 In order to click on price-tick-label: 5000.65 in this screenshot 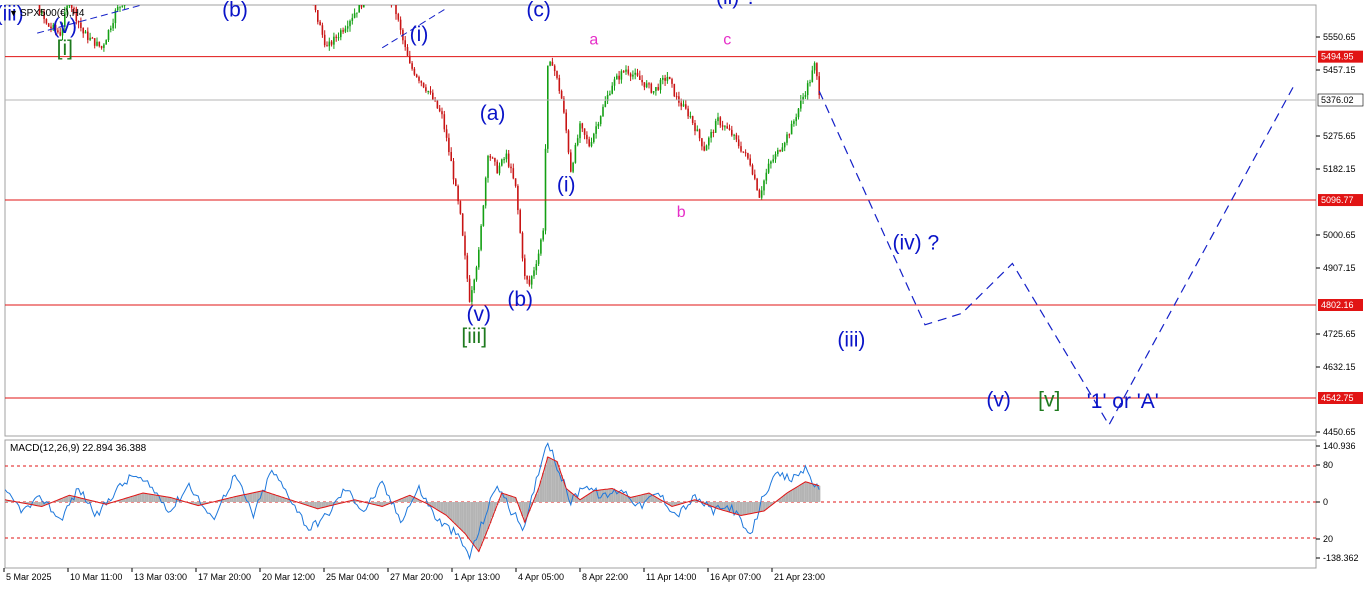, I will do `click(1339, 235)`.